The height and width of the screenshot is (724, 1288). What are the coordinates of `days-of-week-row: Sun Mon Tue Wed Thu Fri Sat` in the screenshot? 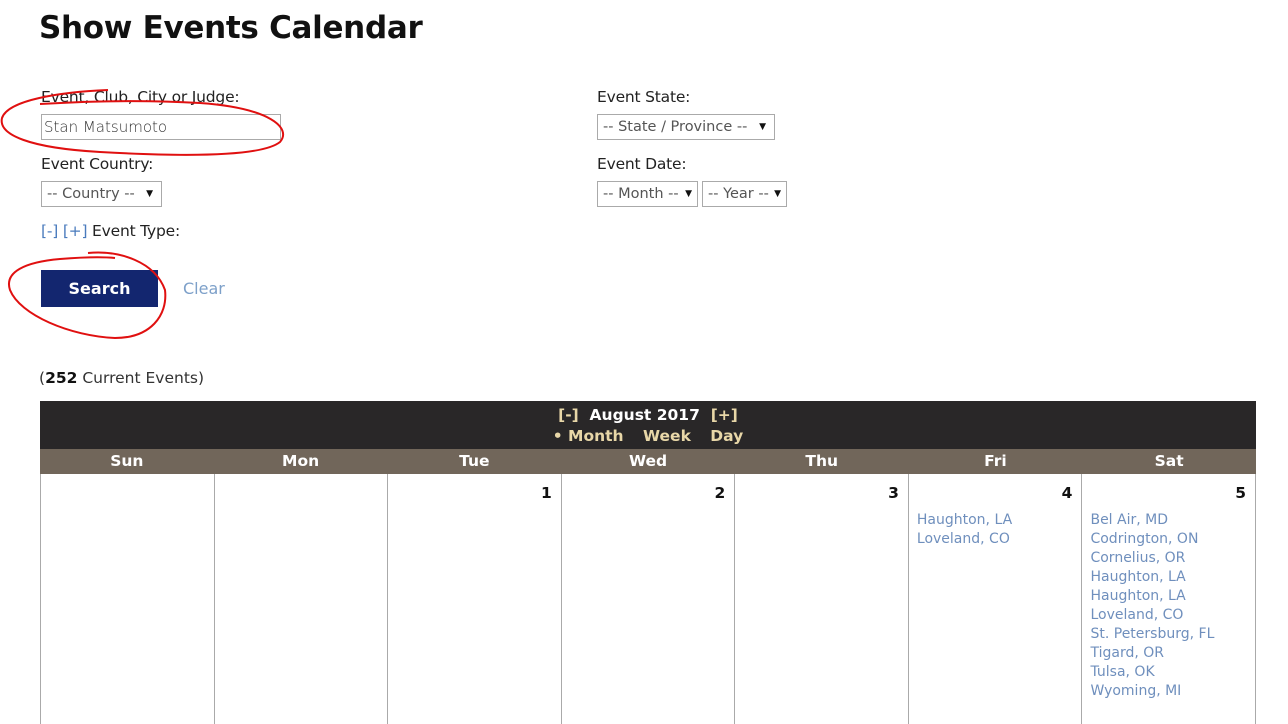 It's located at (648, 461).